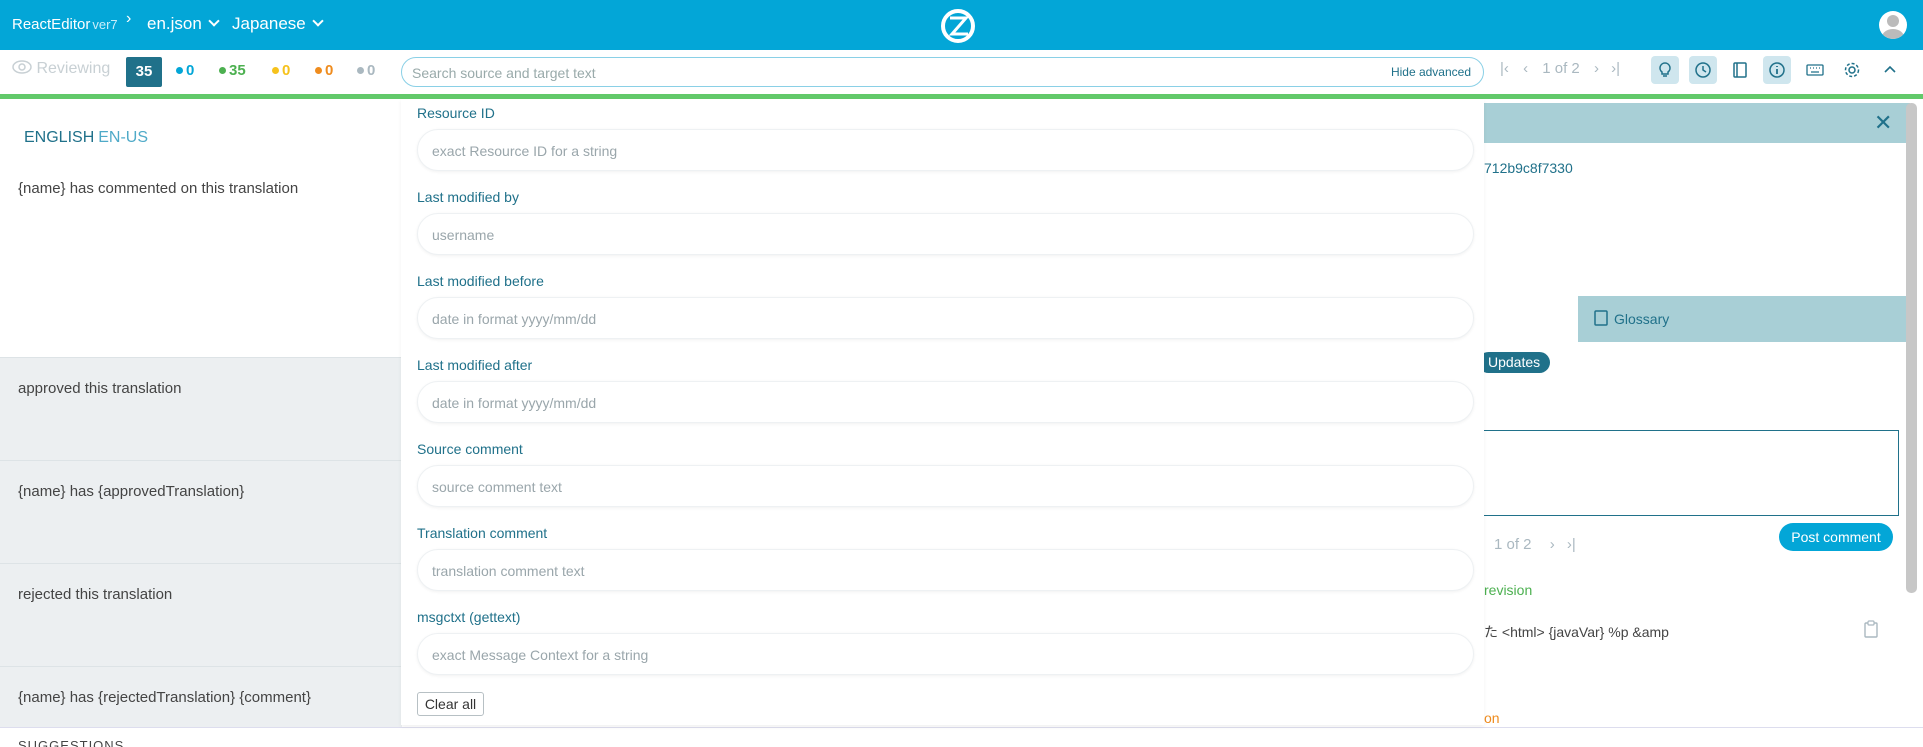  What do you see at coordinates (961, 737) in the screenshot?
I see `suggestions-bar: SUGGESTIONS` at bounding box center [961, 737].